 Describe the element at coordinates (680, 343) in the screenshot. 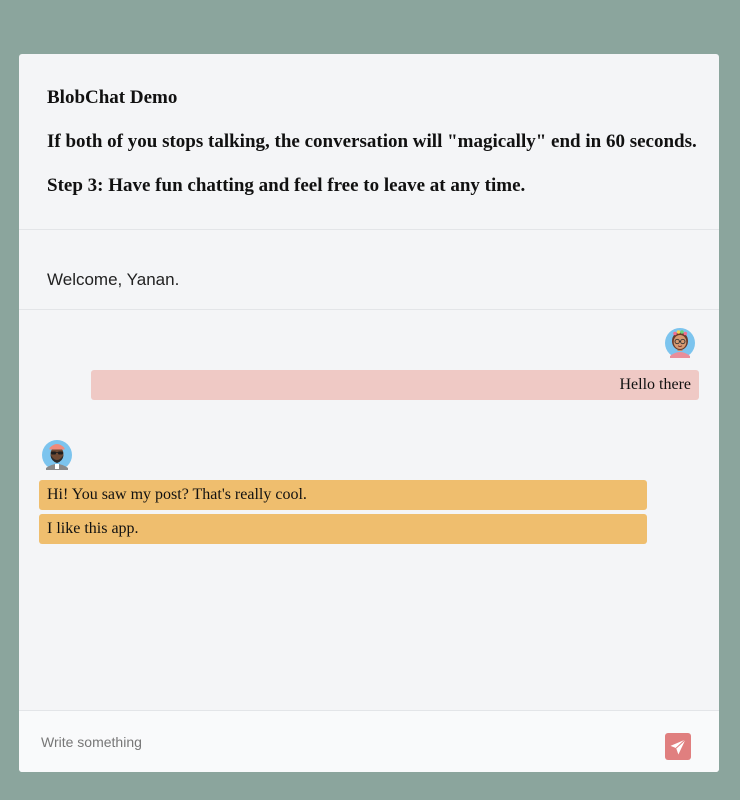

I see `woman-with-glasses-avatar` at that location.